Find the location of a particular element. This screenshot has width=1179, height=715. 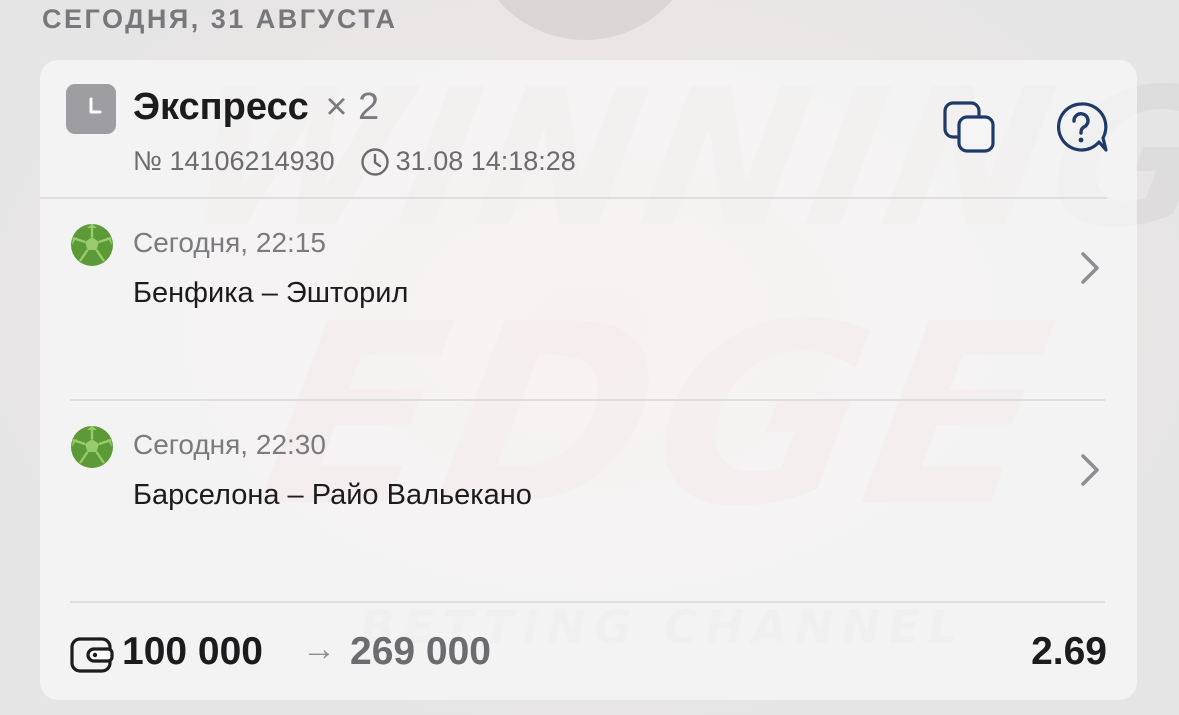

bet-count-label: × 2 is located at coordinates (352, 107).